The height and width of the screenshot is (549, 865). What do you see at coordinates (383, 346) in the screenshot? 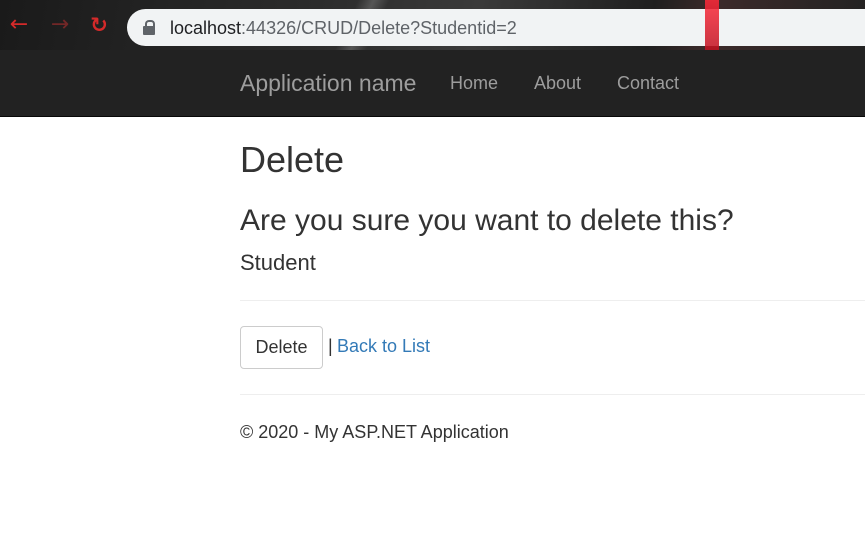
I see `back-to-list-link: Back to List` at bounding box center [383, 346].